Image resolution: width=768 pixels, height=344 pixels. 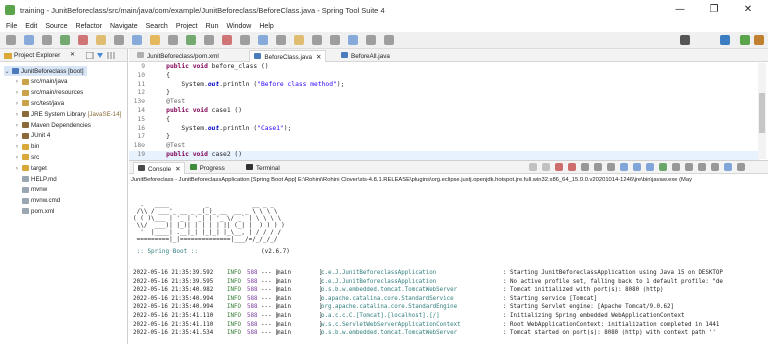 I want to click on menu-item-help: Help, so click(x=266, y=26).